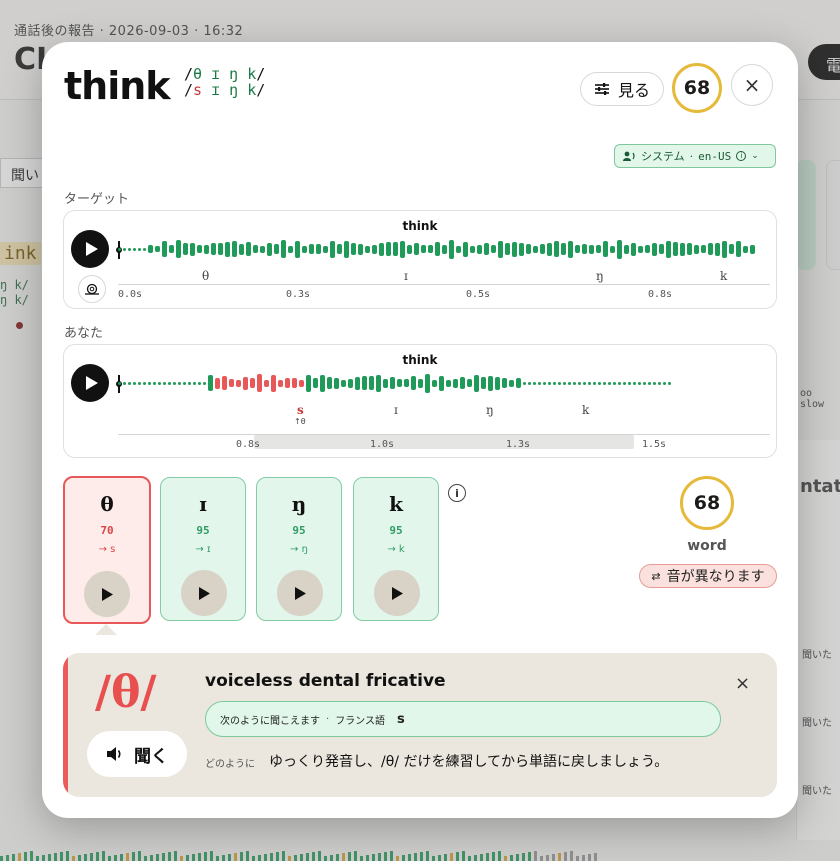 Image resolution: width=840 pixels, height=861 pixels. What do you see at coordinates (601, 89) in the screenshot?
I see `sliders-icon` at bounding box center [601, 89].